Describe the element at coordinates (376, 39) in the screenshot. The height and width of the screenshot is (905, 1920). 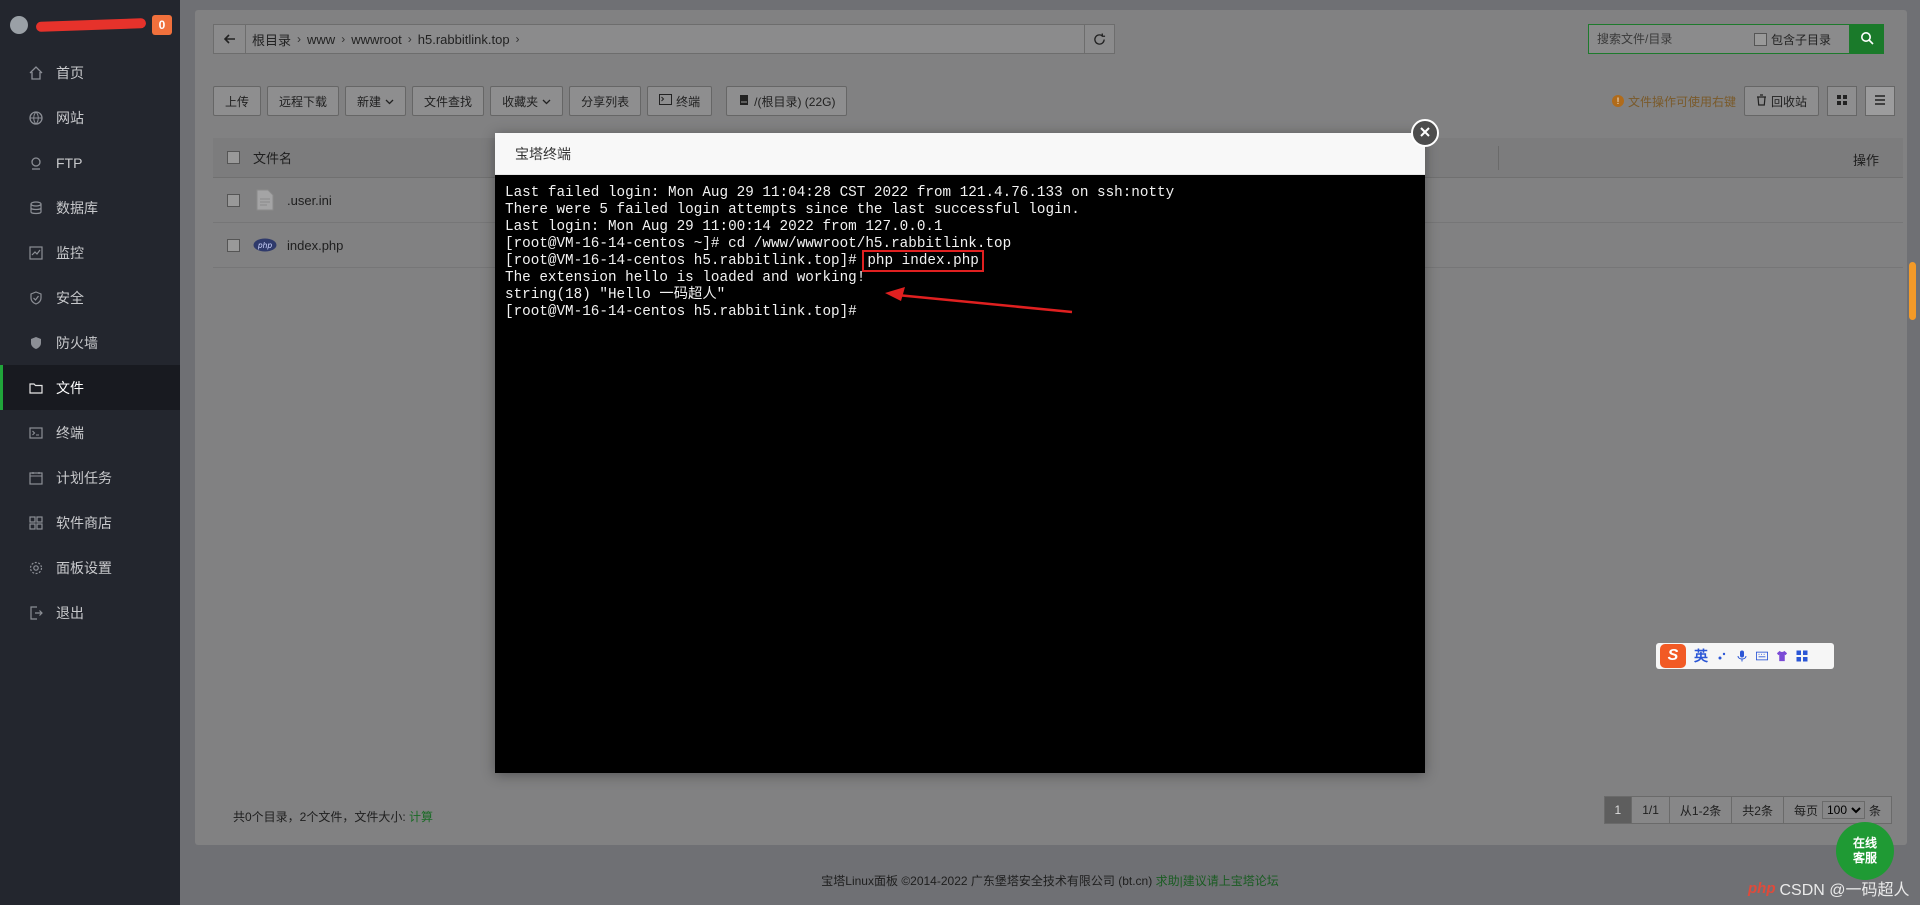
I see `breadcrumb-wwwroot: wwwroot` at that location.